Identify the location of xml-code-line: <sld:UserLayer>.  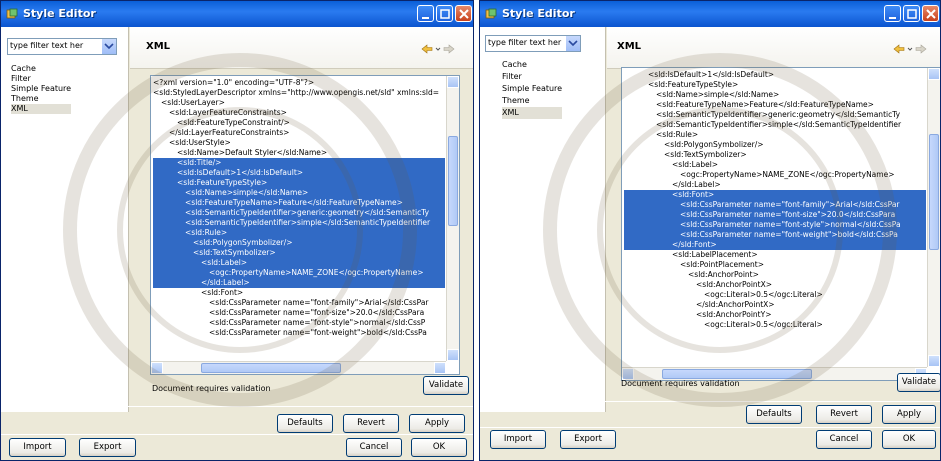
(299, 103).